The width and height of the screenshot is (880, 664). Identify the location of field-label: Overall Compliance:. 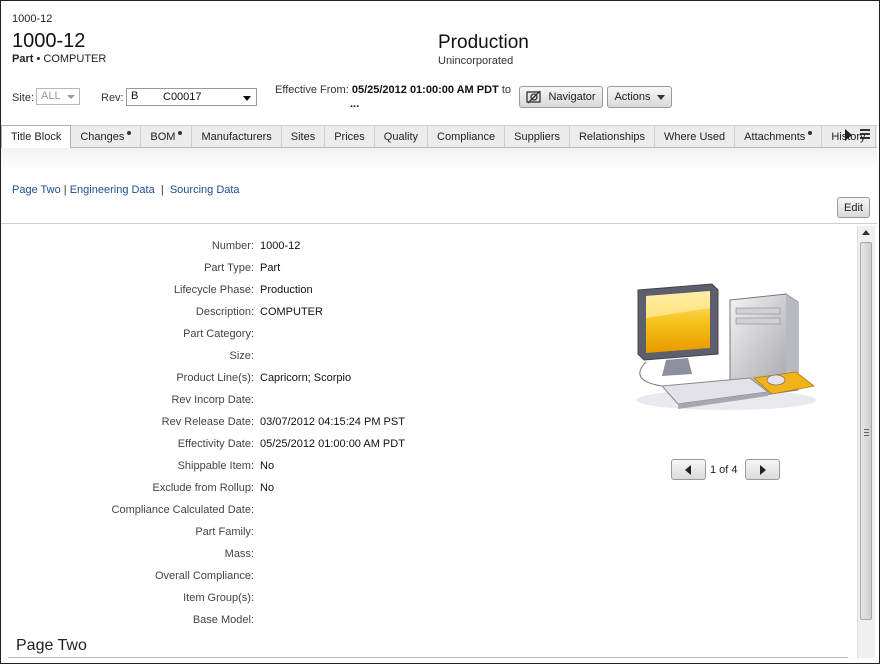
(204, 576).